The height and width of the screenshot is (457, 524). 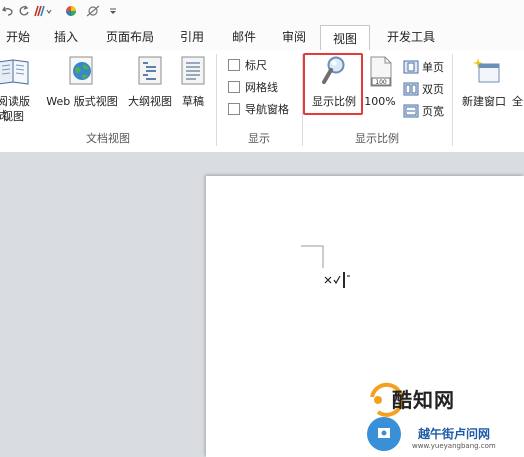 What do you see at coordinates (267, 109) in the screenshot?
I see `nav-pane-label: 导航窗格` at bounding box center [267, 109].